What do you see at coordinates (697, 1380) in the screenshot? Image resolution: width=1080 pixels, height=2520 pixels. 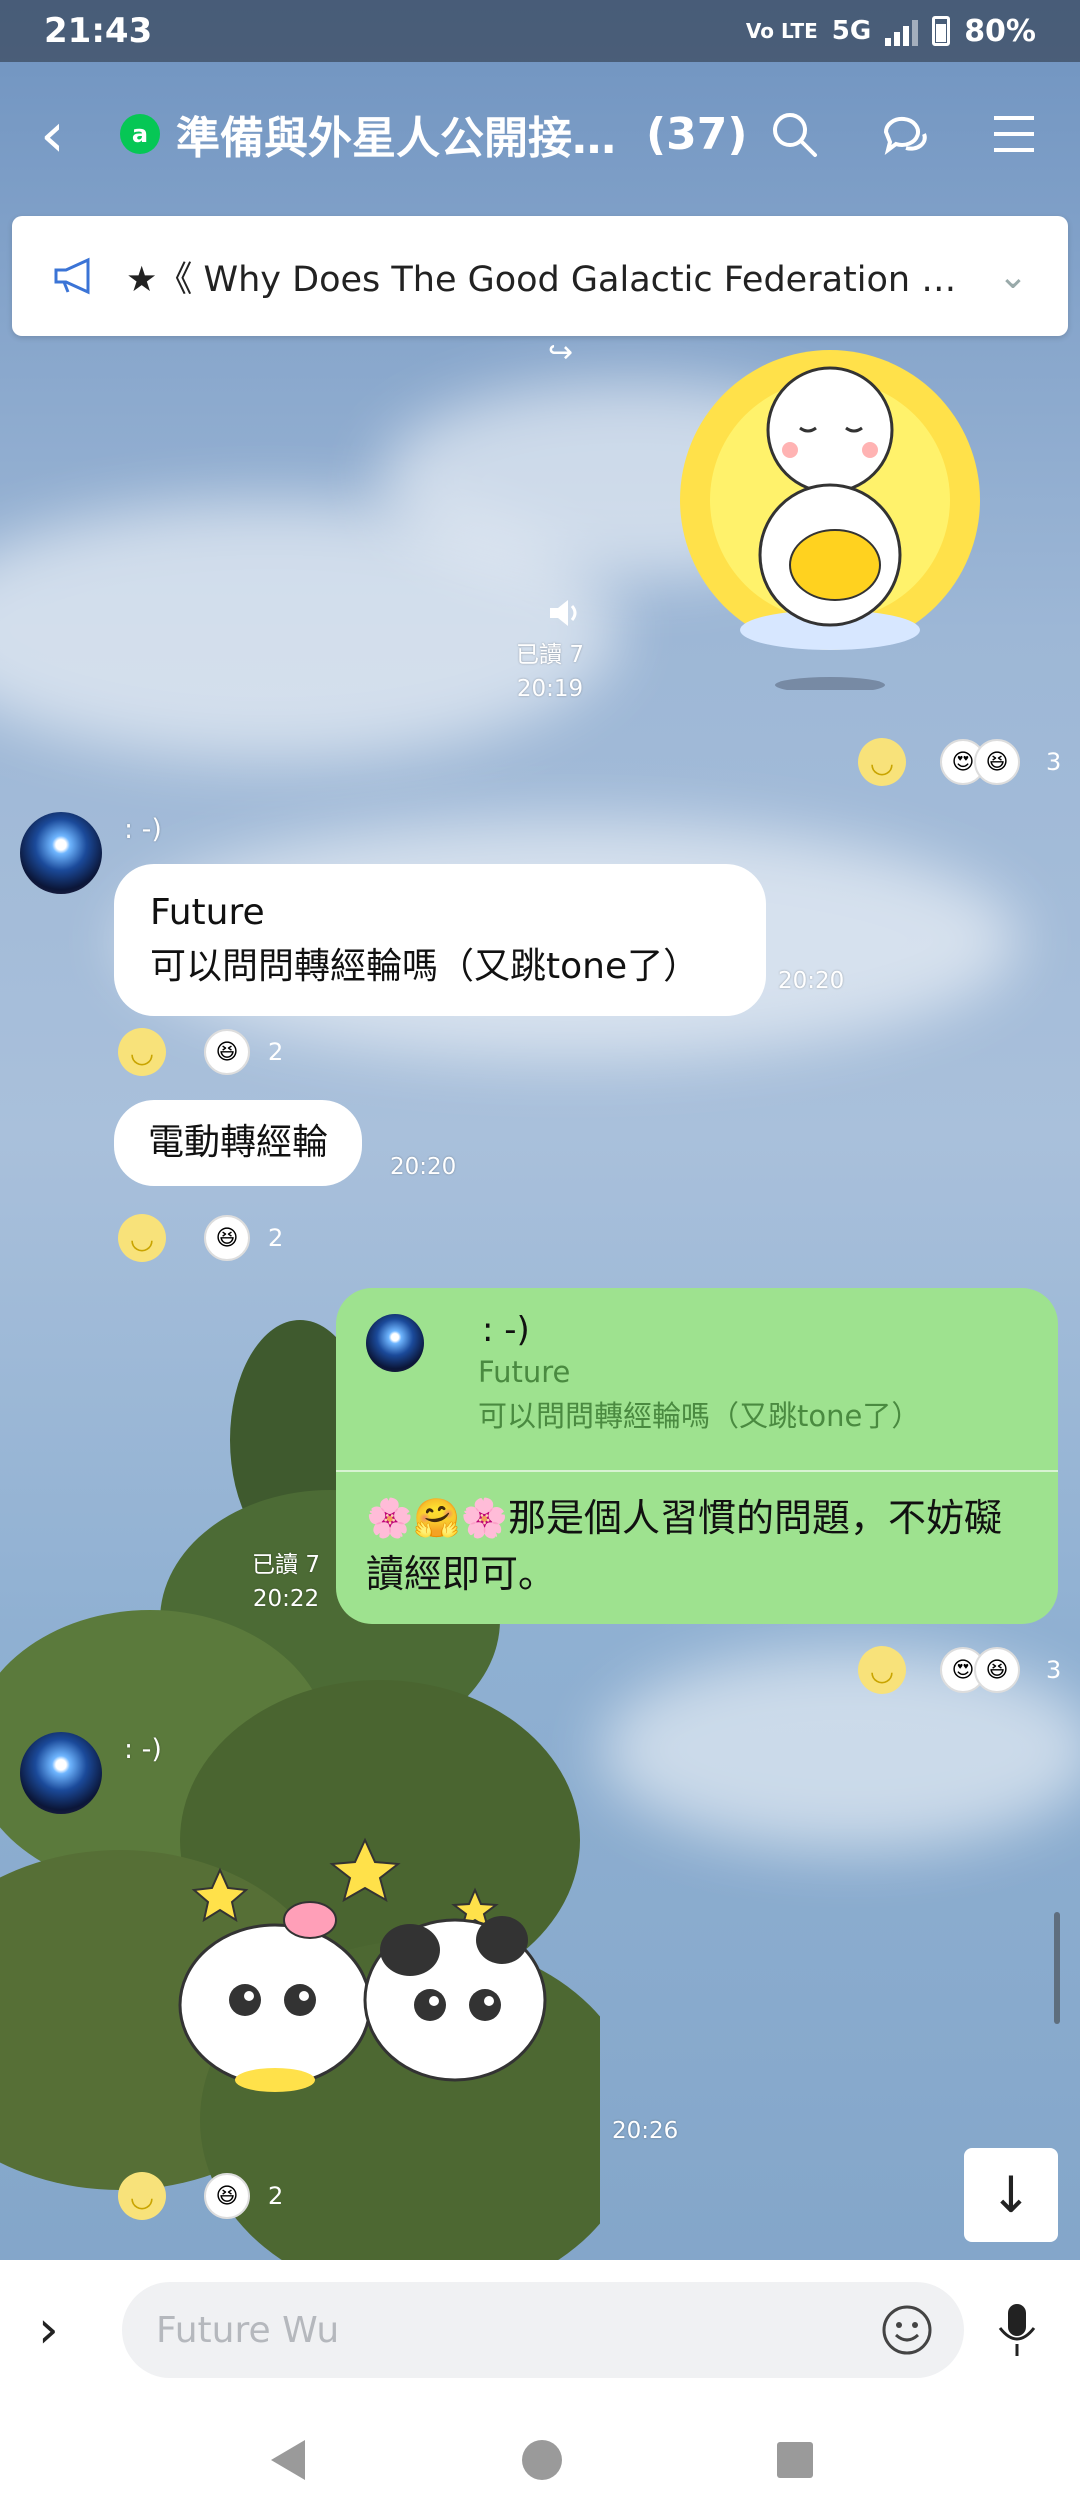 I see `quoted-message: : -) Future 可以問問轉經輪嗎（又跳tone了）` at bounding box center [697, 1380].